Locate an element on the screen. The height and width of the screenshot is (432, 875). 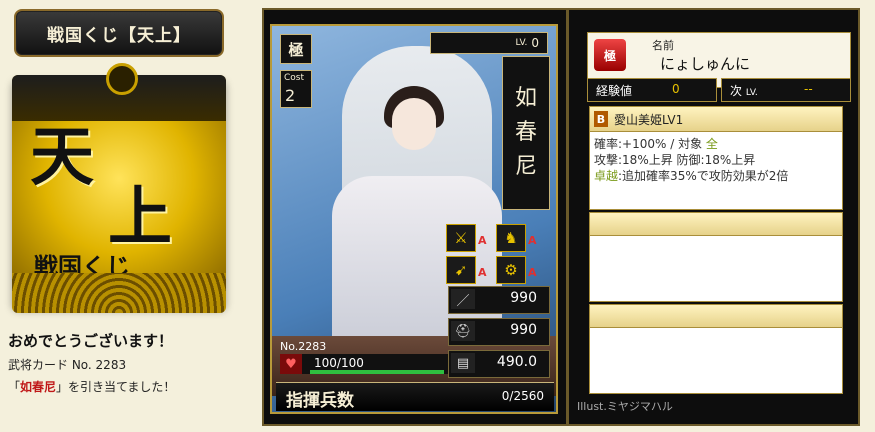
book-icon: ▤ is located at coordinates (463, 363).